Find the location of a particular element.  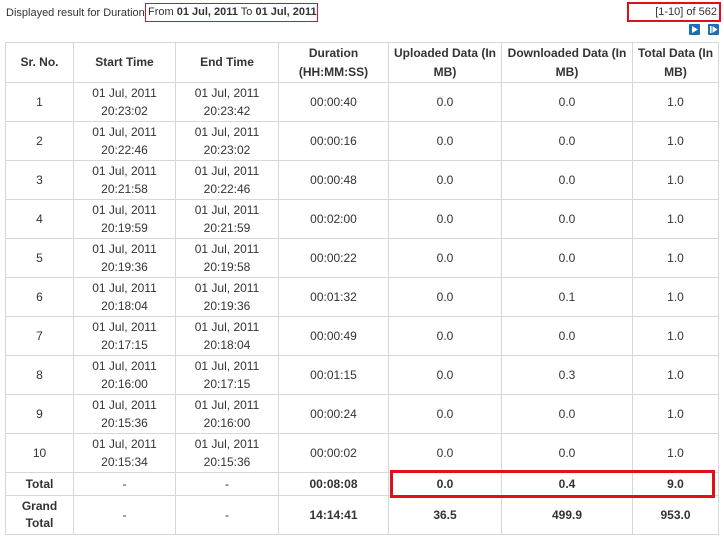

grand-total-uploaded: 36.5 is located at coordinates (445, 515).